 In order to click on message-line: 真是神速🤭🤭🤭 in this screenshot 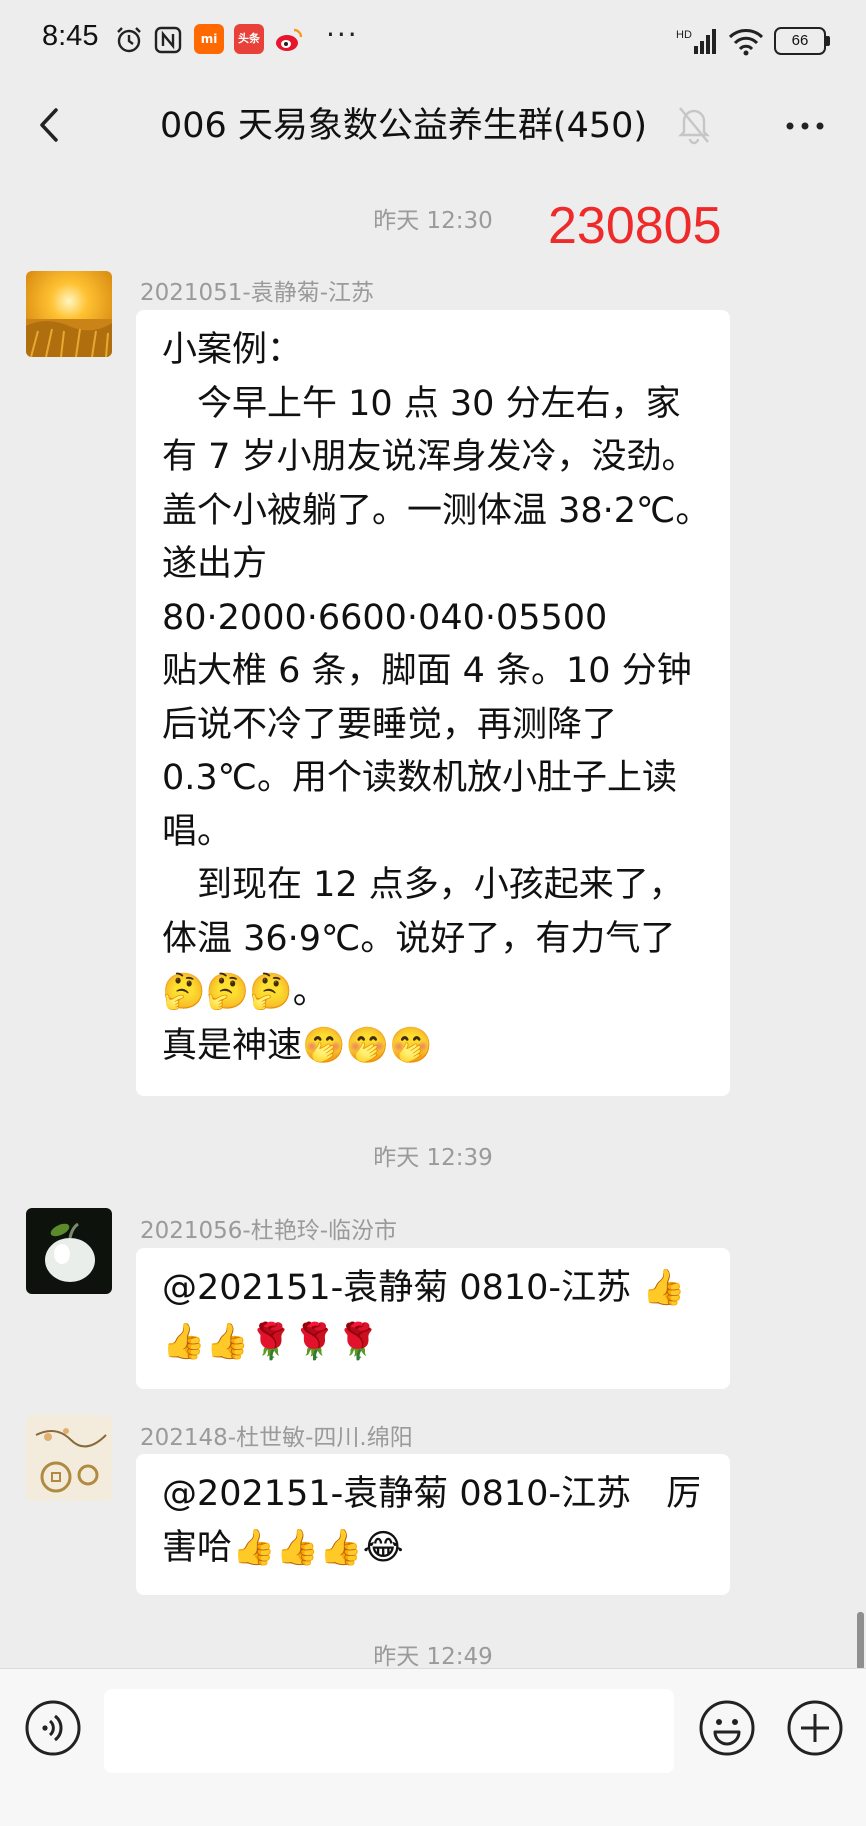, I will do `click(297, 1045)`.